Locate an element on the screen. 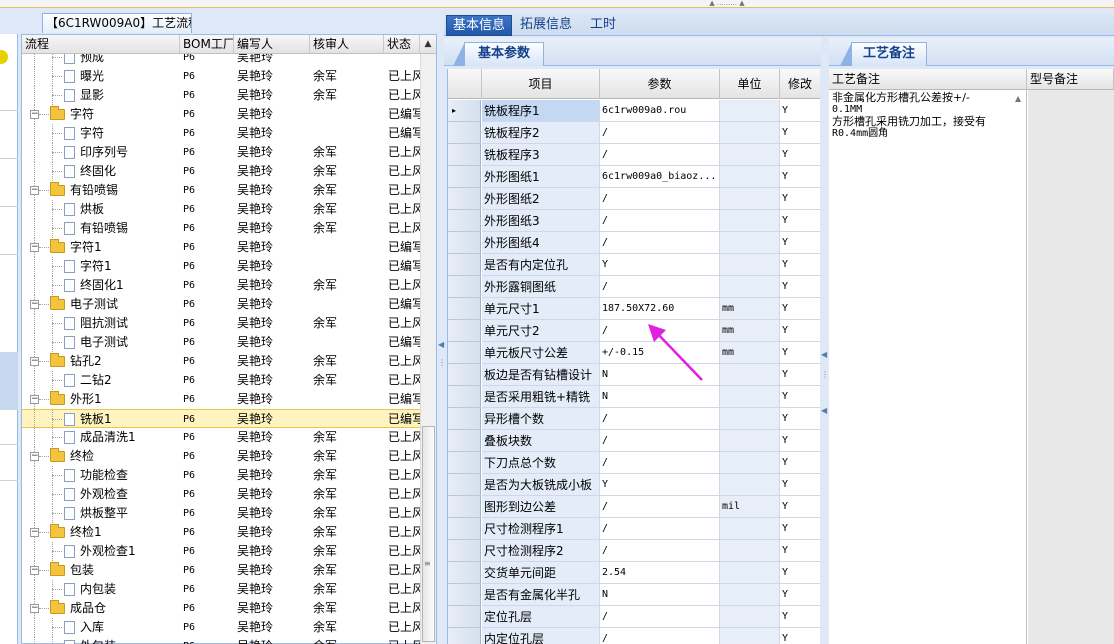  param-row: 交货单元间距 2.54 Y is located at coordinates (634, 573).